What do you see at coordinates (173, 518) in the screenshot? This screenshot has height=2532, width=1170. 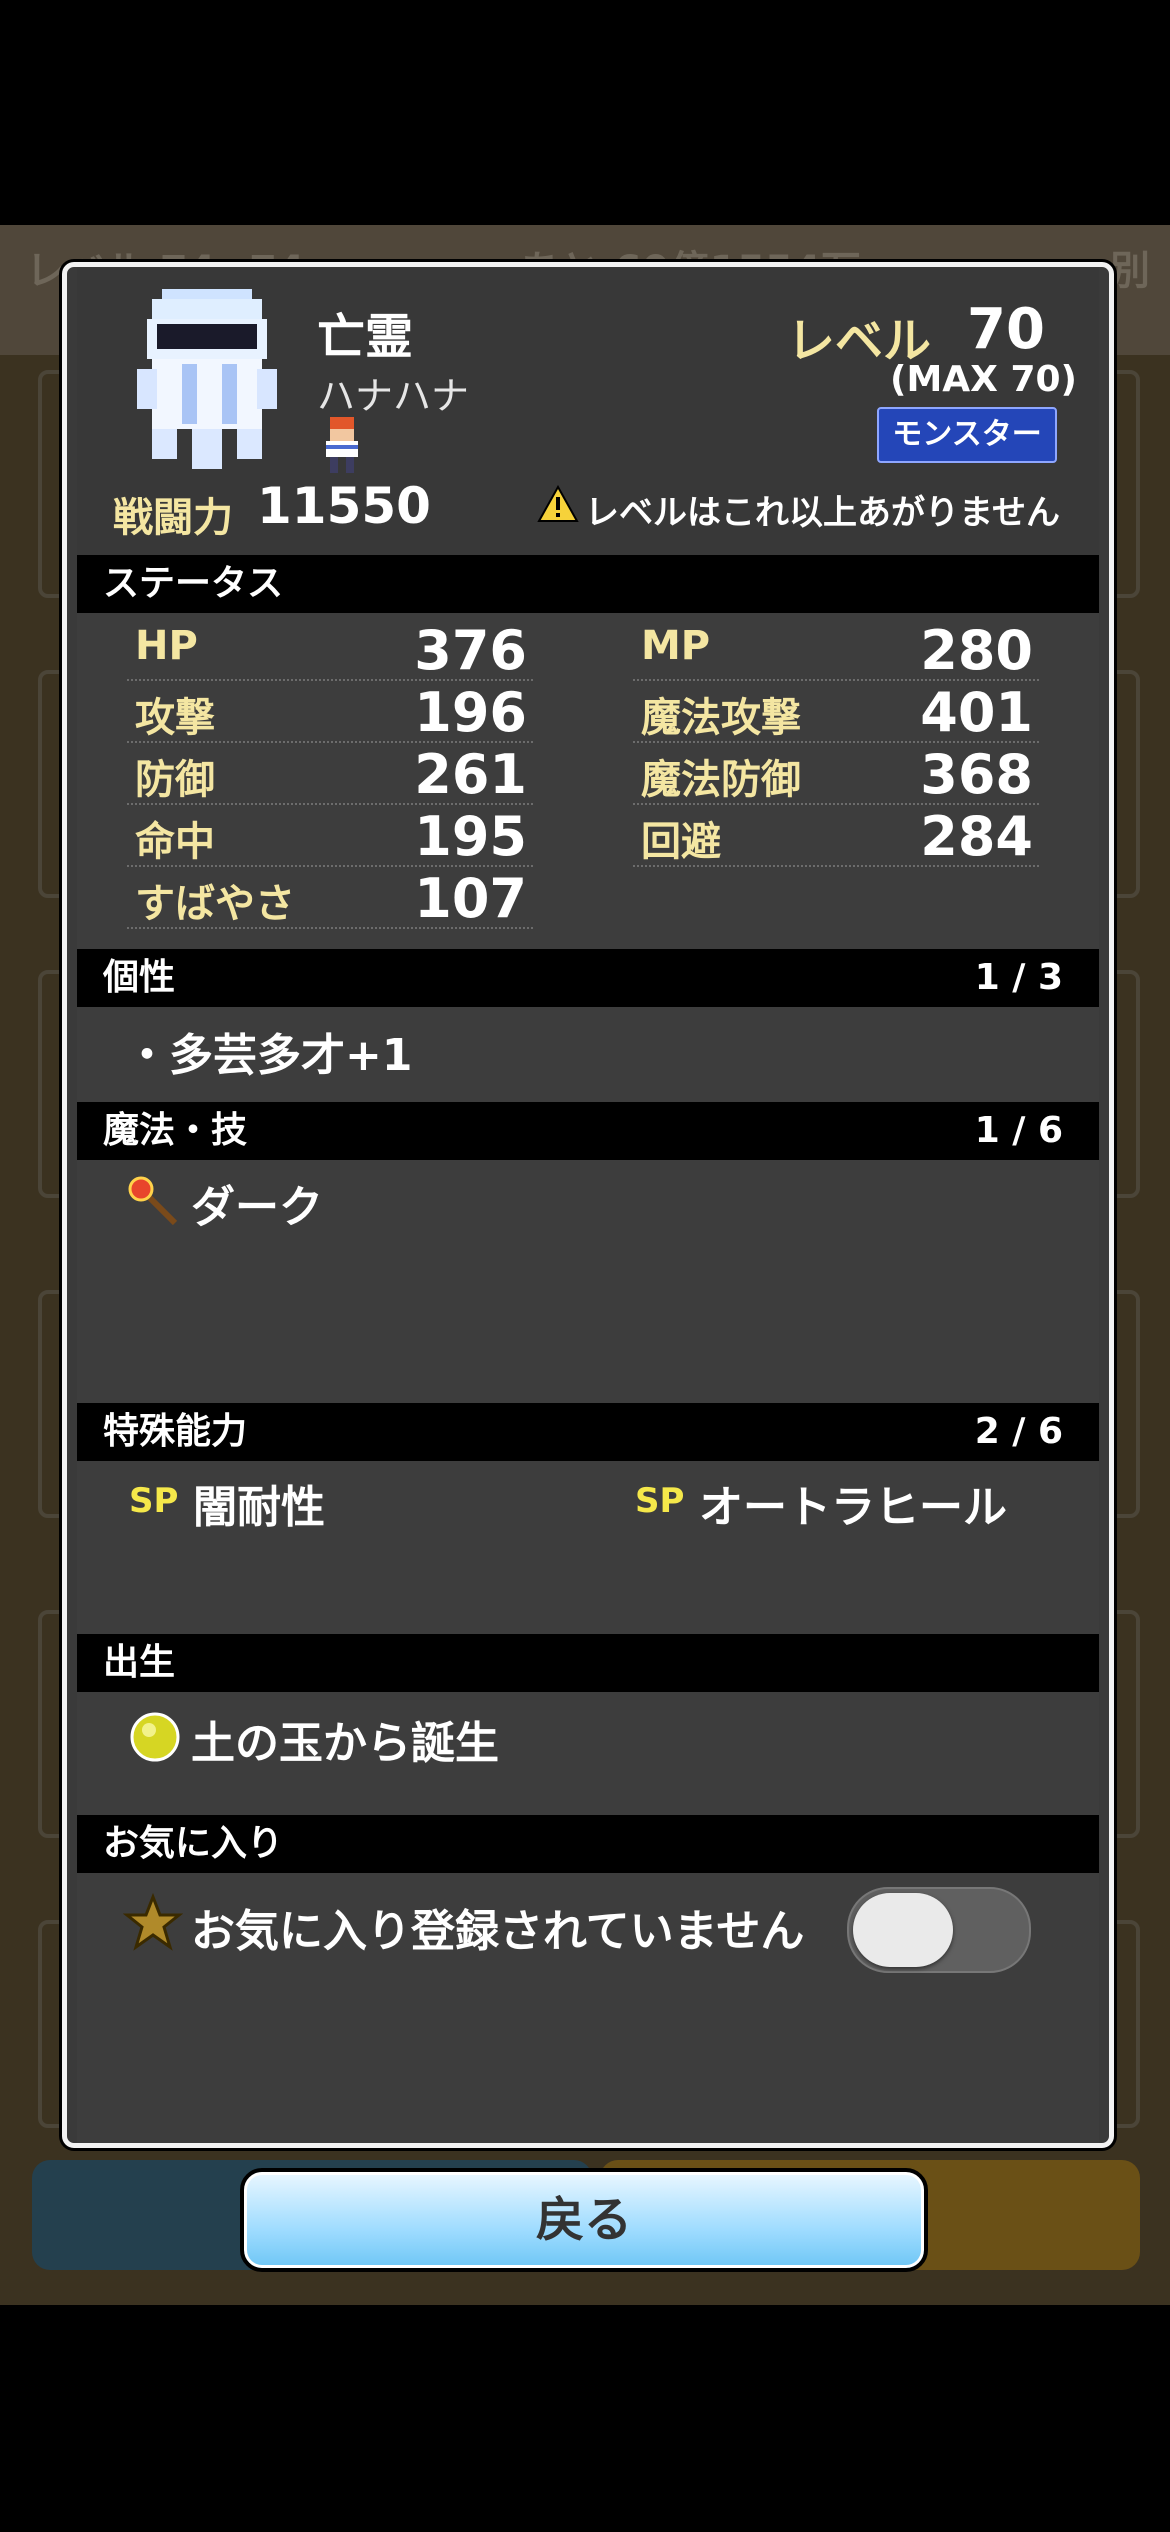 I see `power-label: 戦闘力` at bounding box center [173, 518].